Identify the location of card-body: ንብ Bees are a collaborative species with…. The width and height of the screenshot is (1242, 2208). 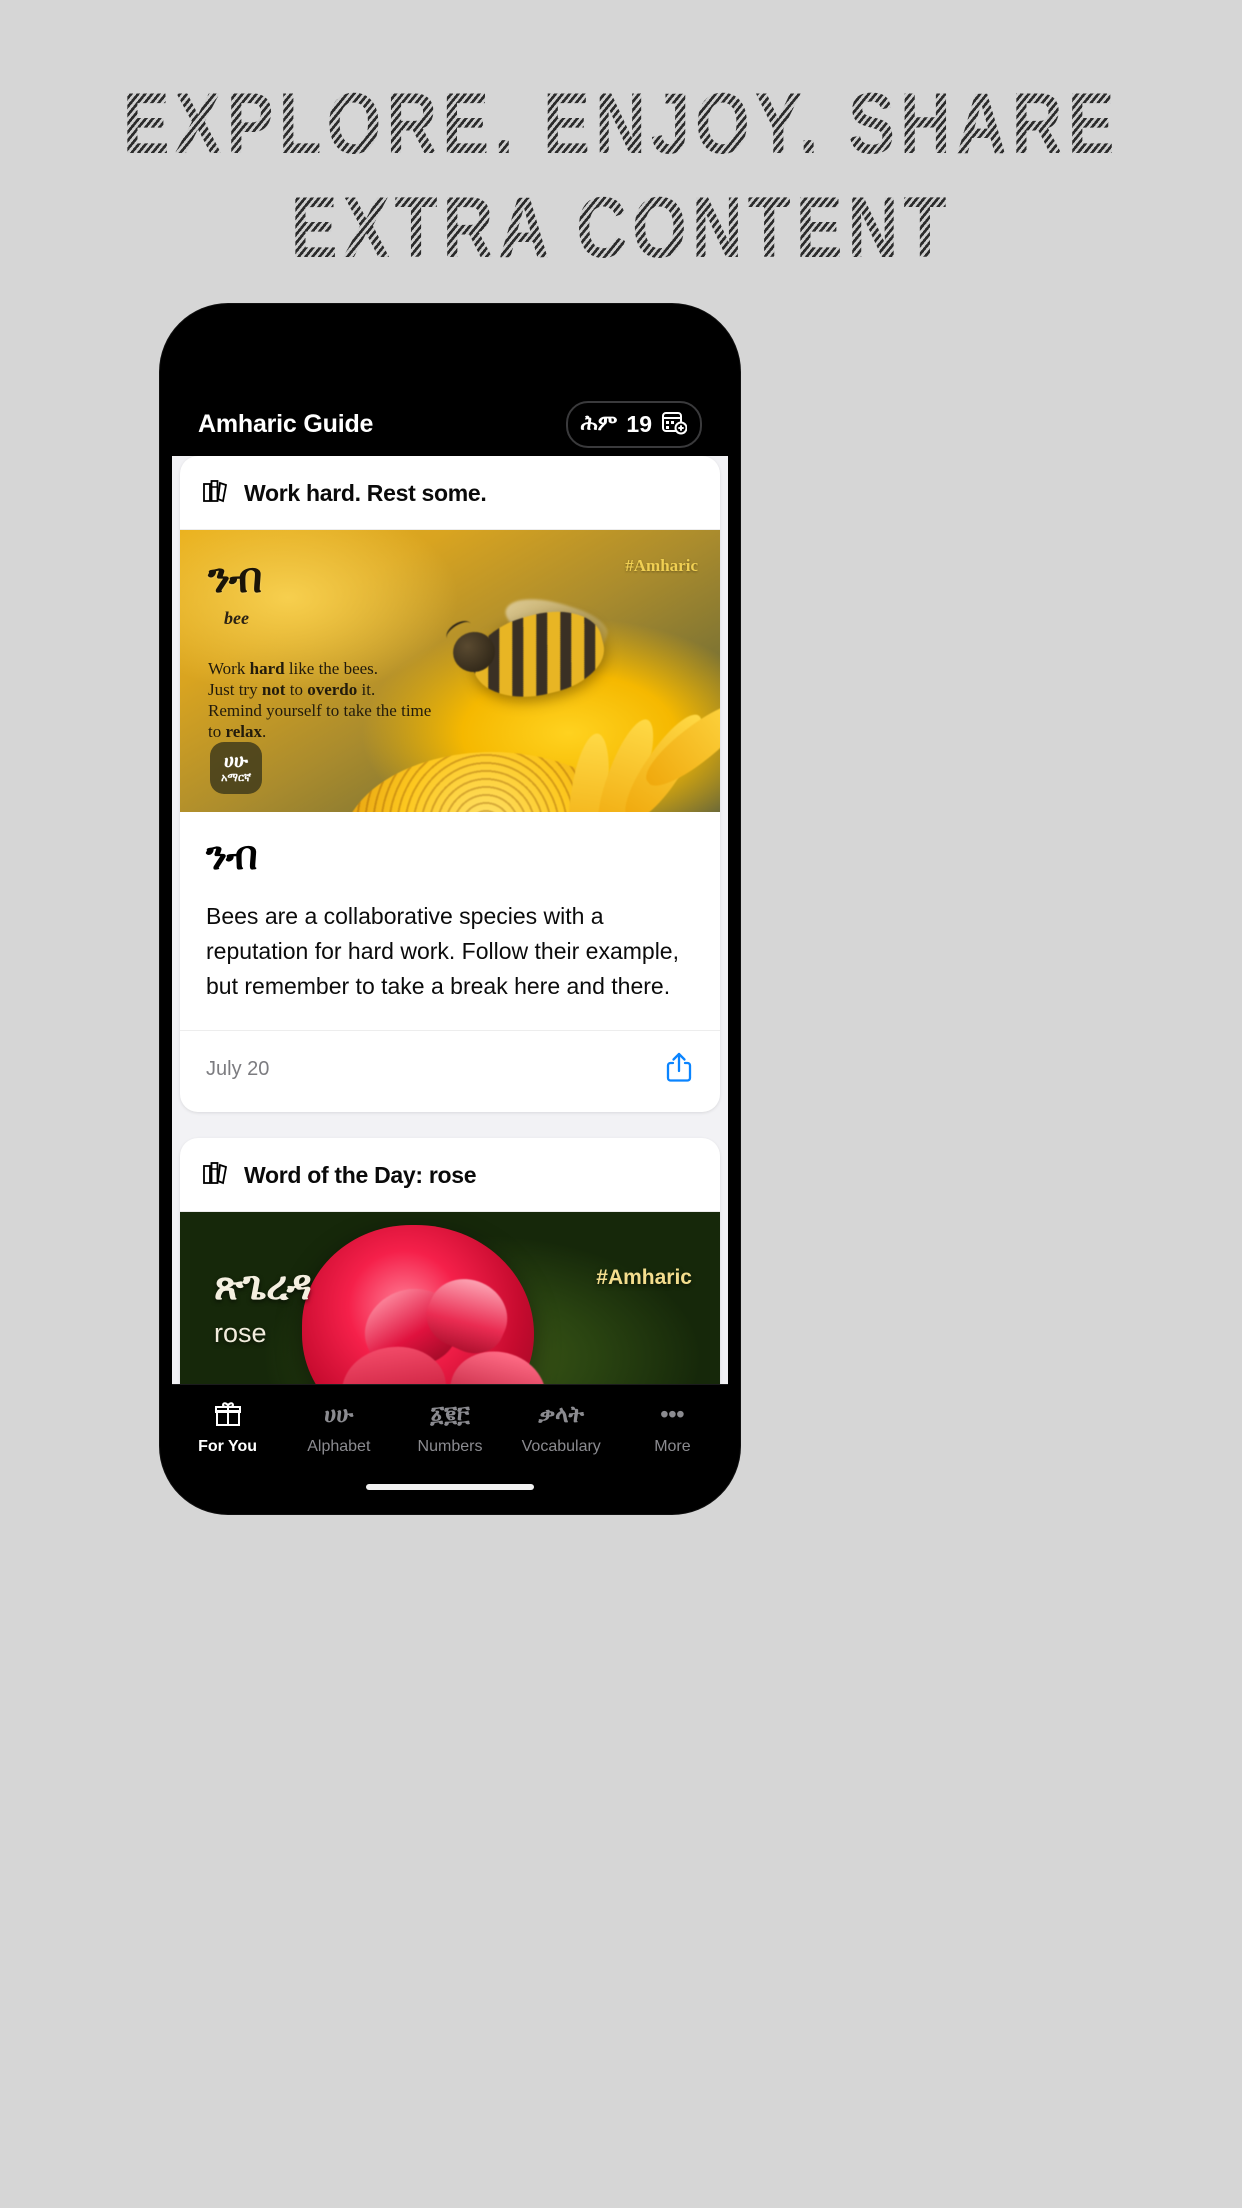
(450, 912).